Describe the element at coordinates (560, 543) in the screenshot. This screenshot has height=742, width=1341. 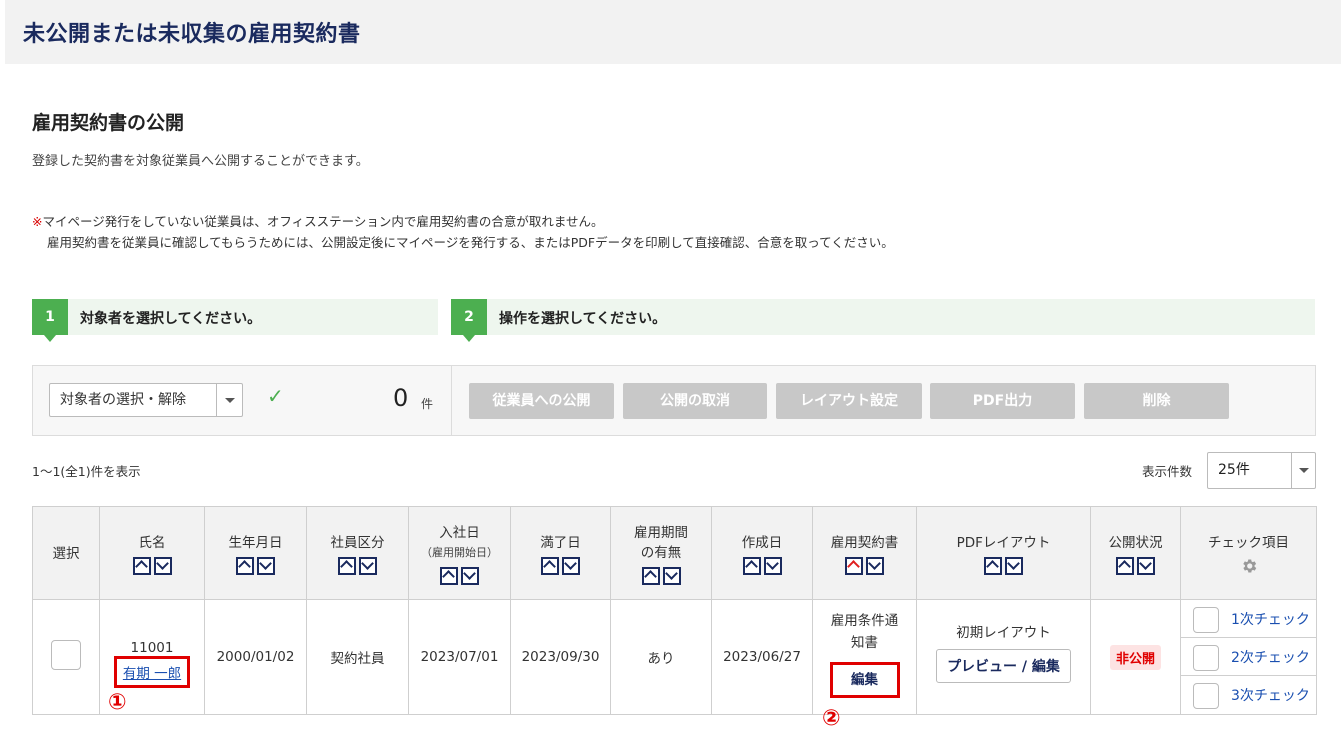
I see `col-end-label: 満了日` at that location.